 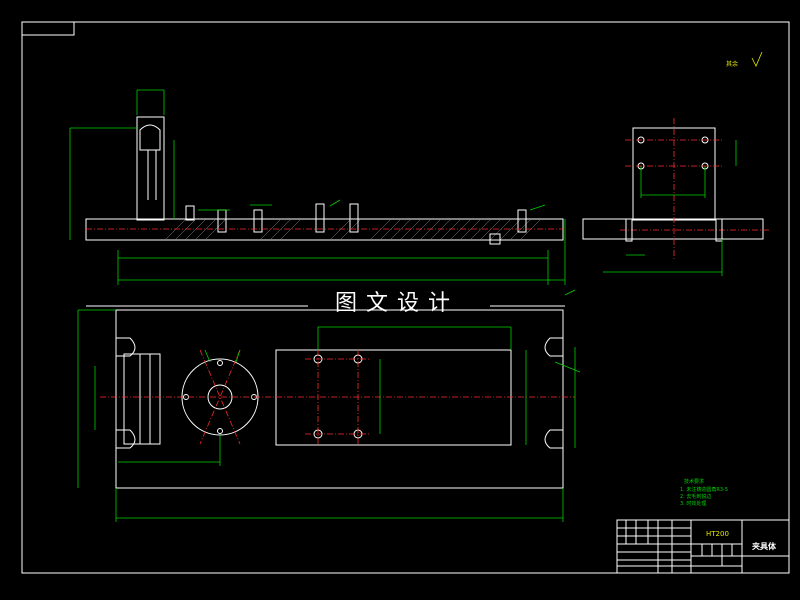 I want to click on u-slot-right-top, so click(x=553, y=347).